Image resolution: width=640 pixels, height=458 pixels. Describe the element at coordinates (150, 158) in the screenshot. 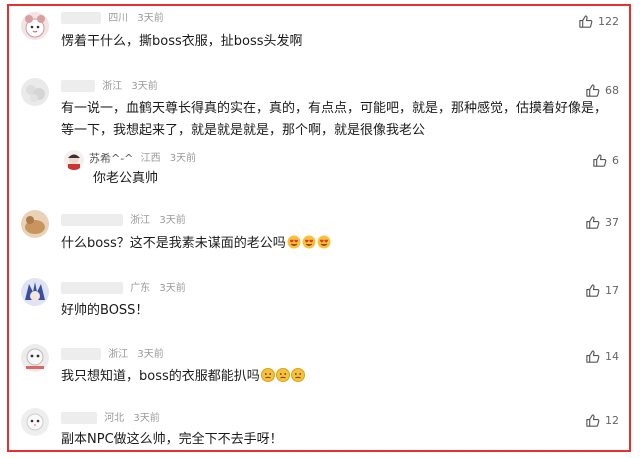

I see `region-label: 江西` at that location.